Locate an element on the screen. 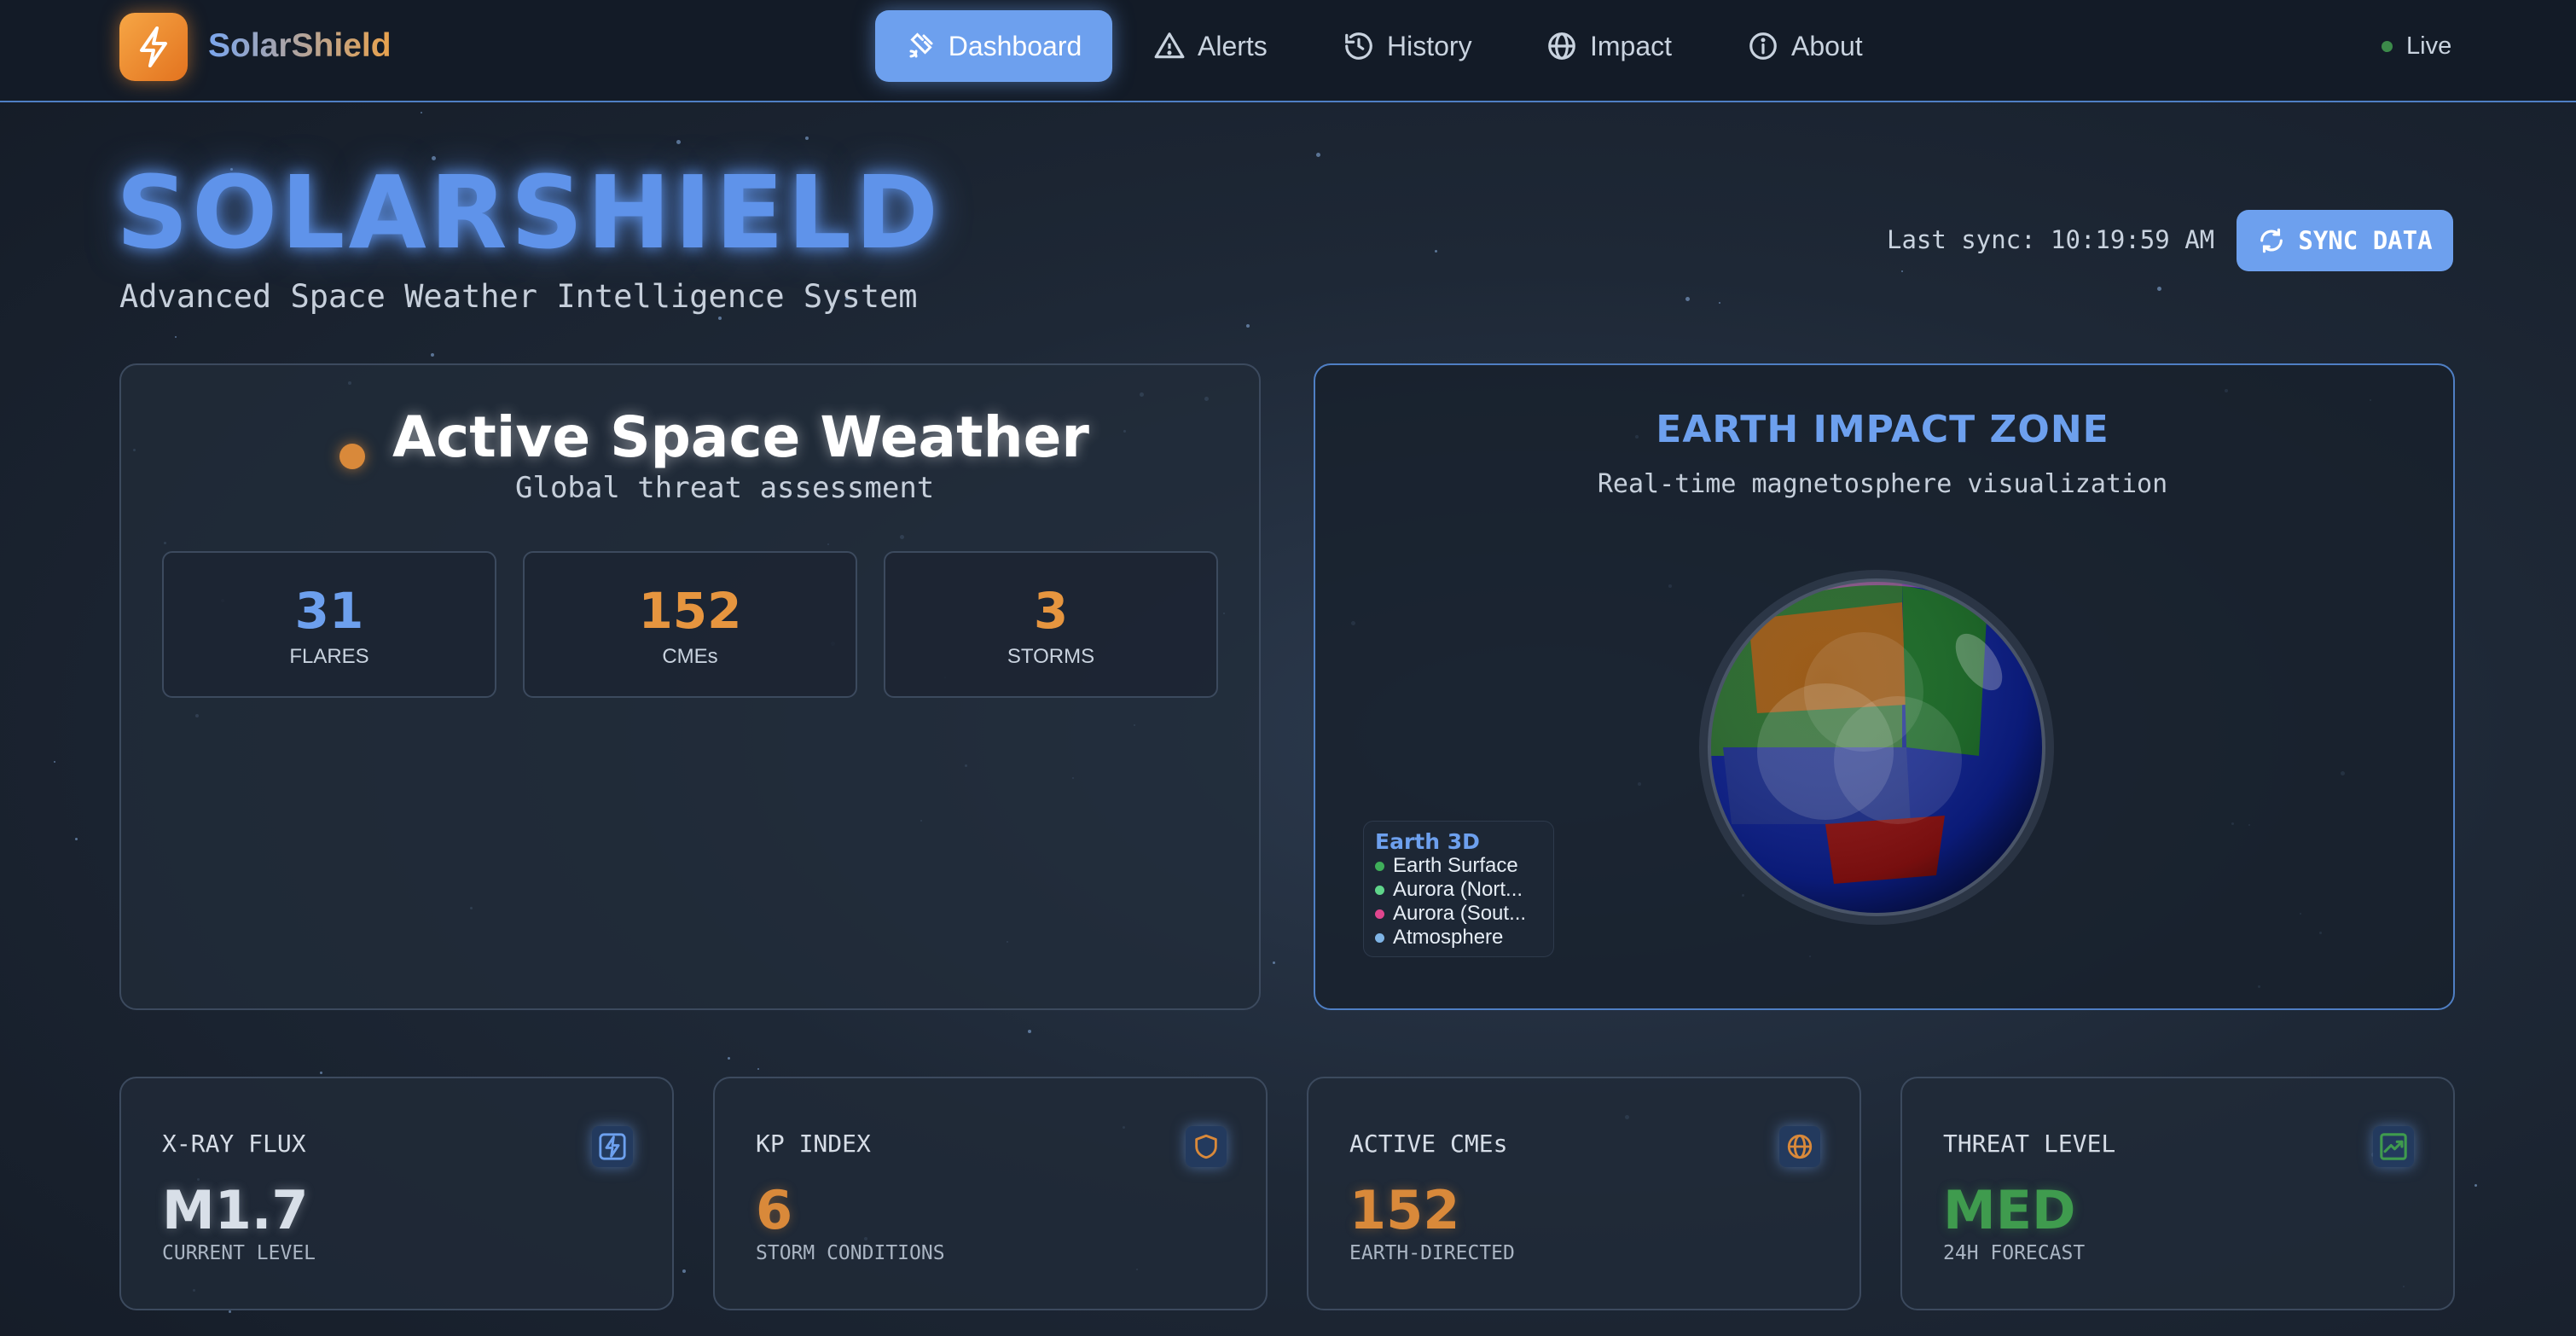  active-weather-subtitle: Global threat assessment is located at coordinates (725, 488).